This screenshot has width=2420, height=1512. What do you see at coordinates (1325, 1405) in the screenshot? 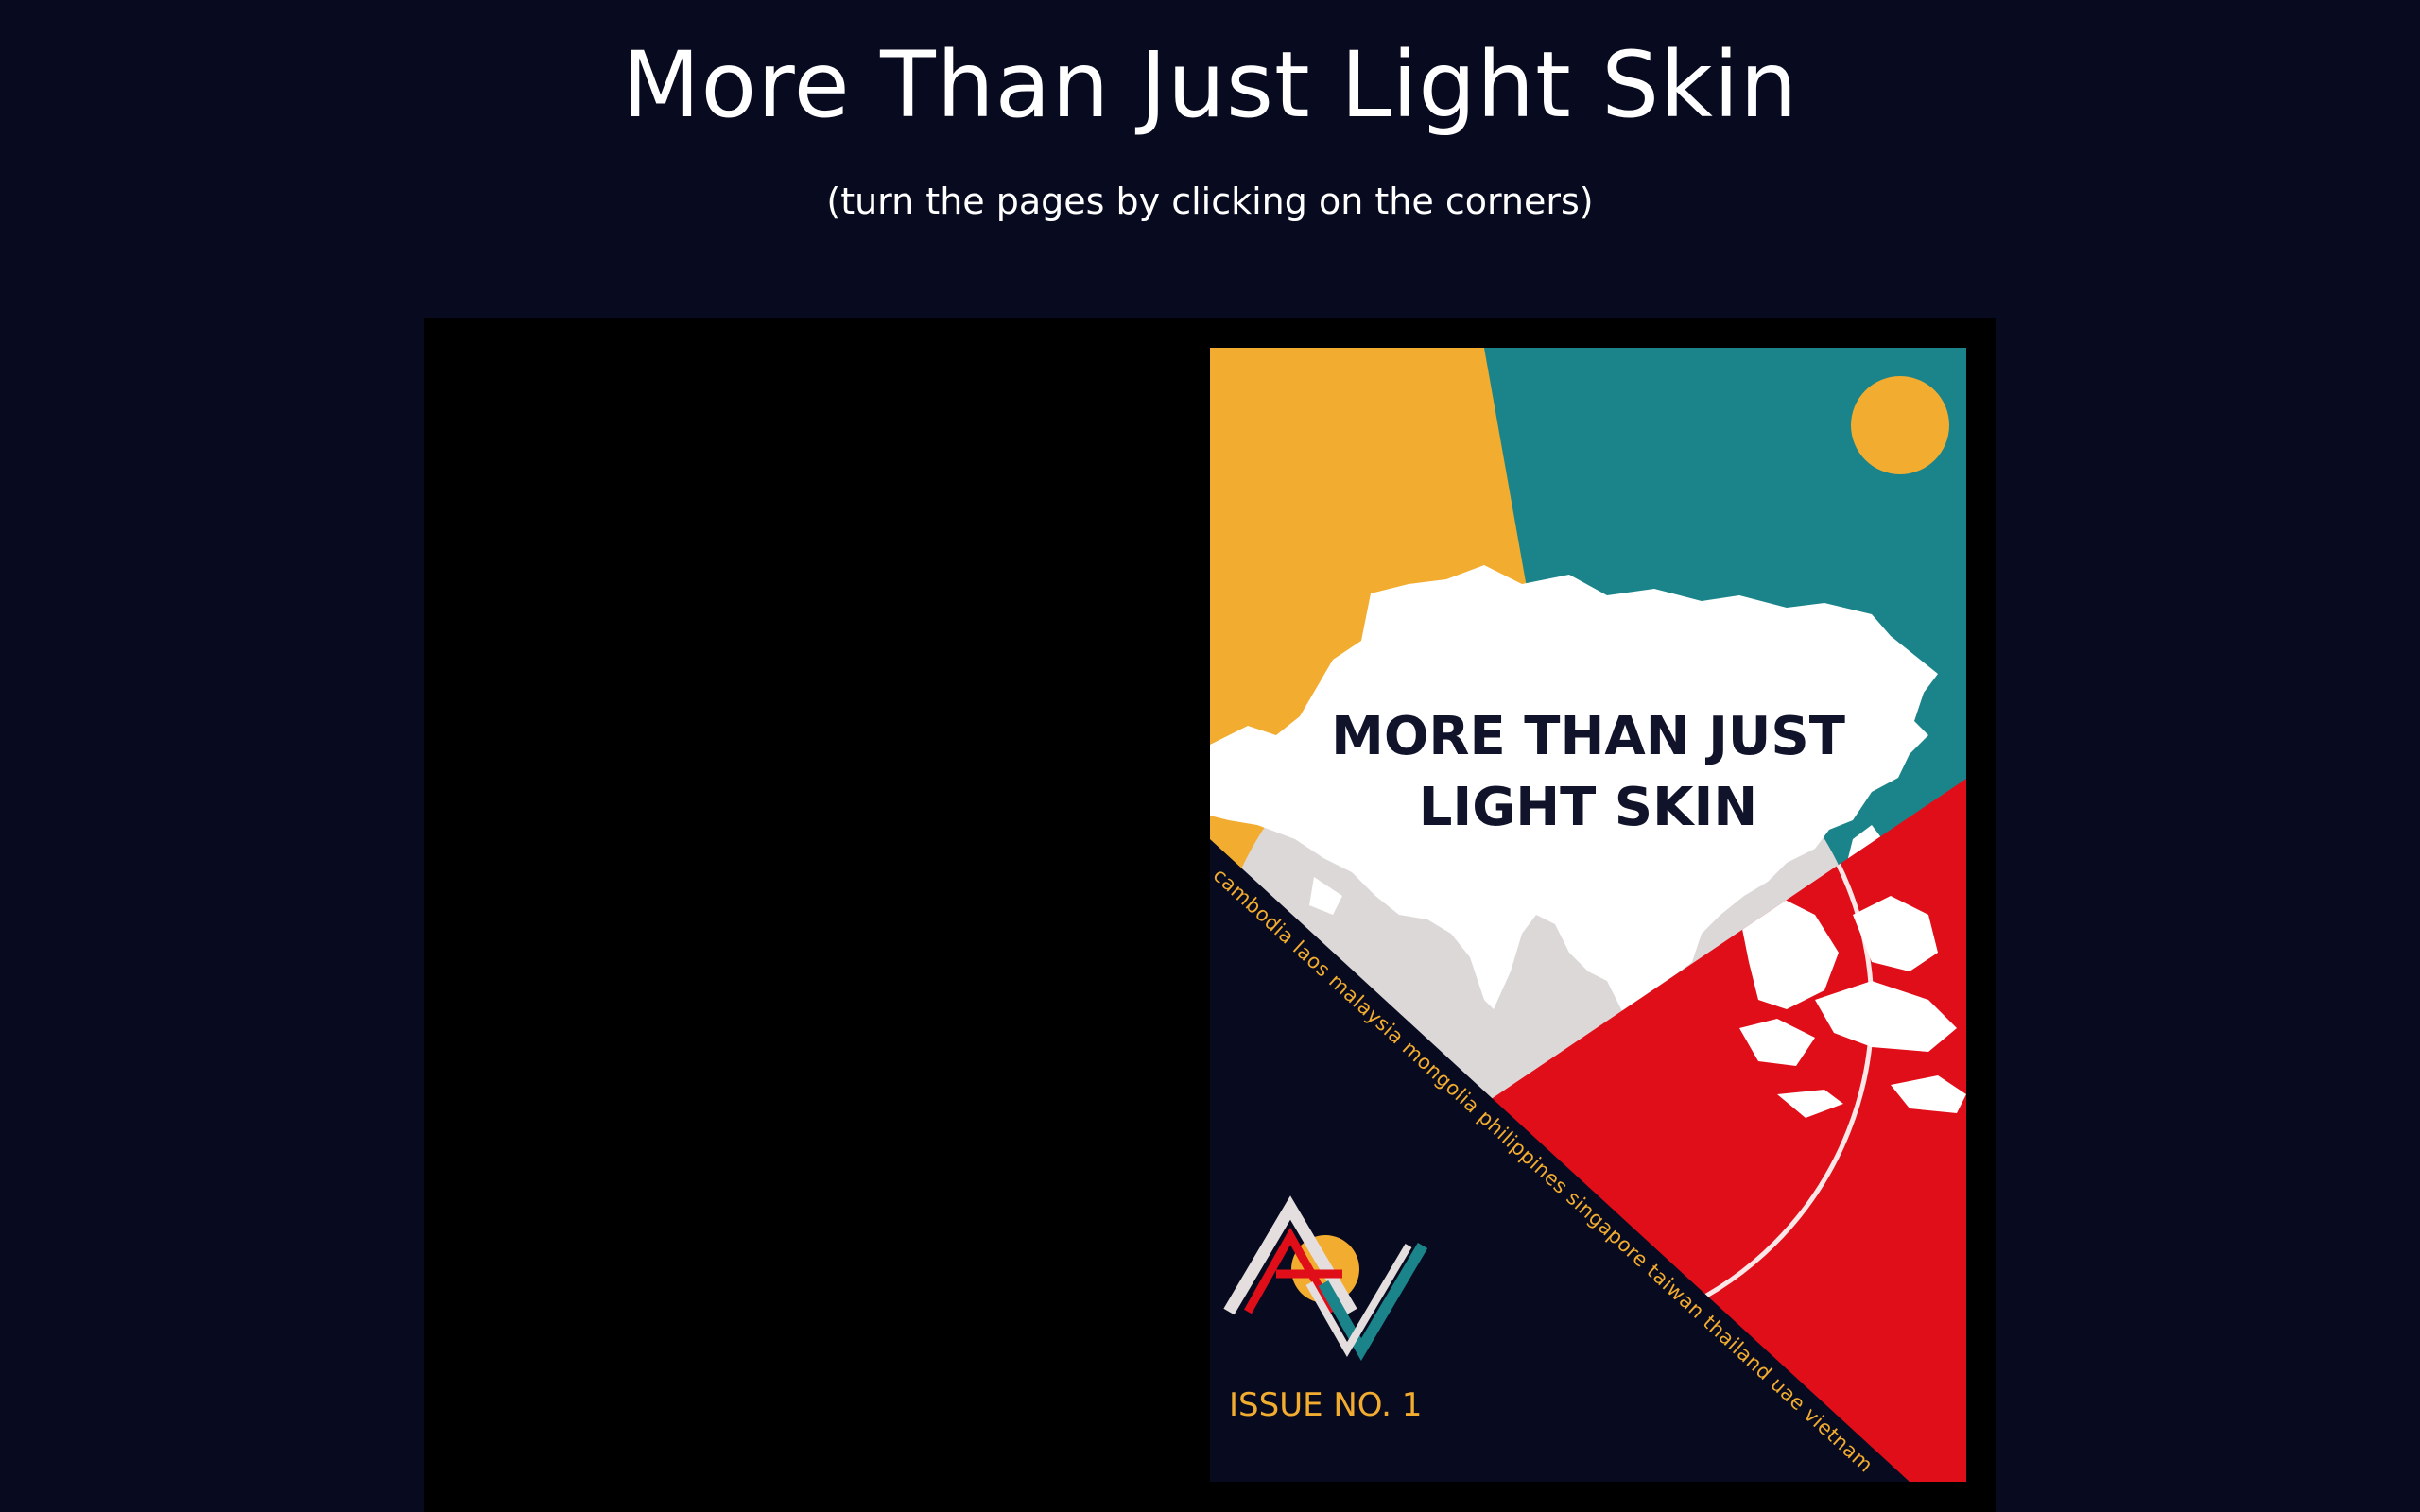
I see `issue-number: ISSUE NO. 1` at bounding box center [1325, 1405].